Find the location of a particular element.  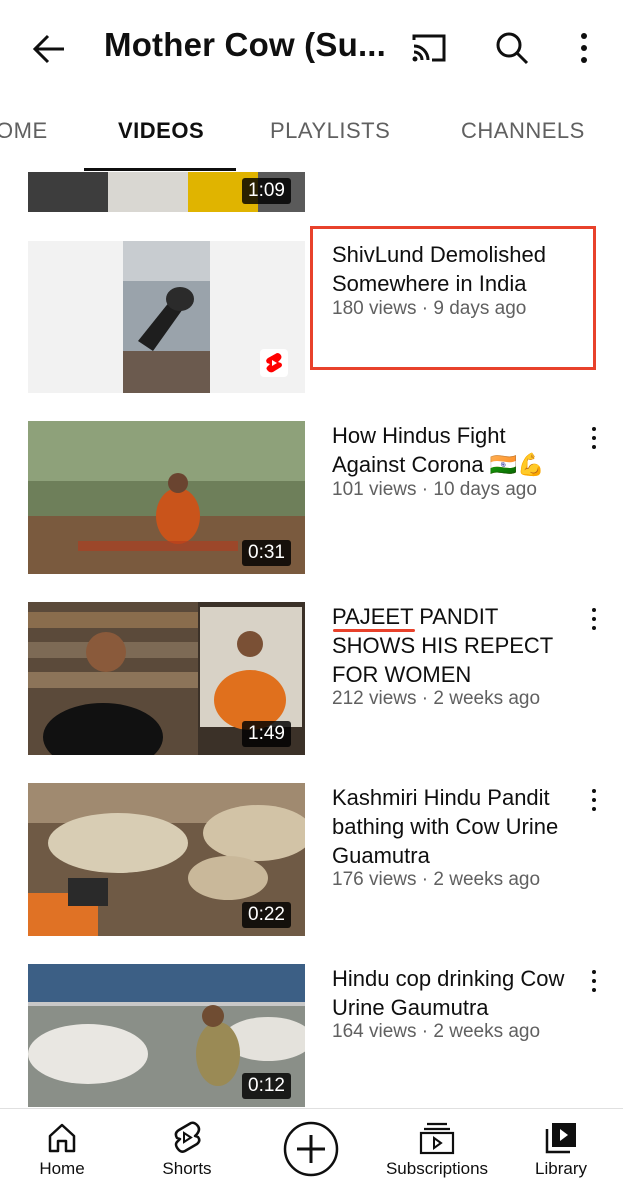

nav-label: Subscriptions is located at coordinates (437, 1168).